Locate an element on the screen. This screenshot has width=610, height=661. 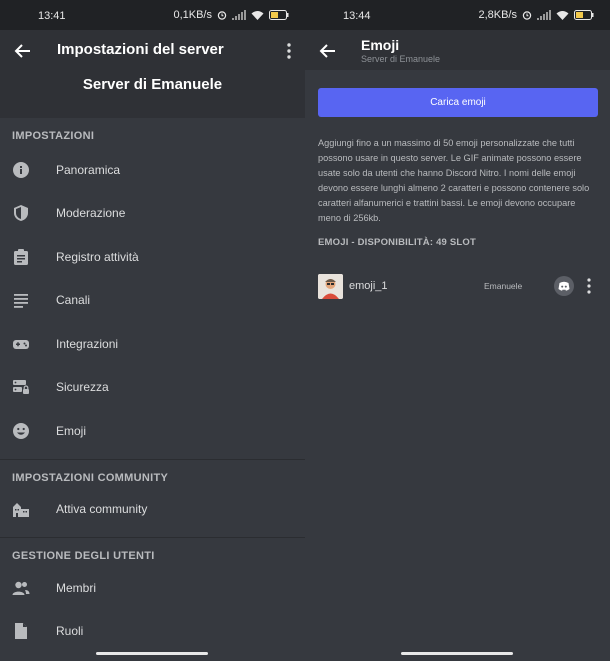
section-title-community: IMPOSTAZIONI COMMUNITY is located at coordinates (90, 477).